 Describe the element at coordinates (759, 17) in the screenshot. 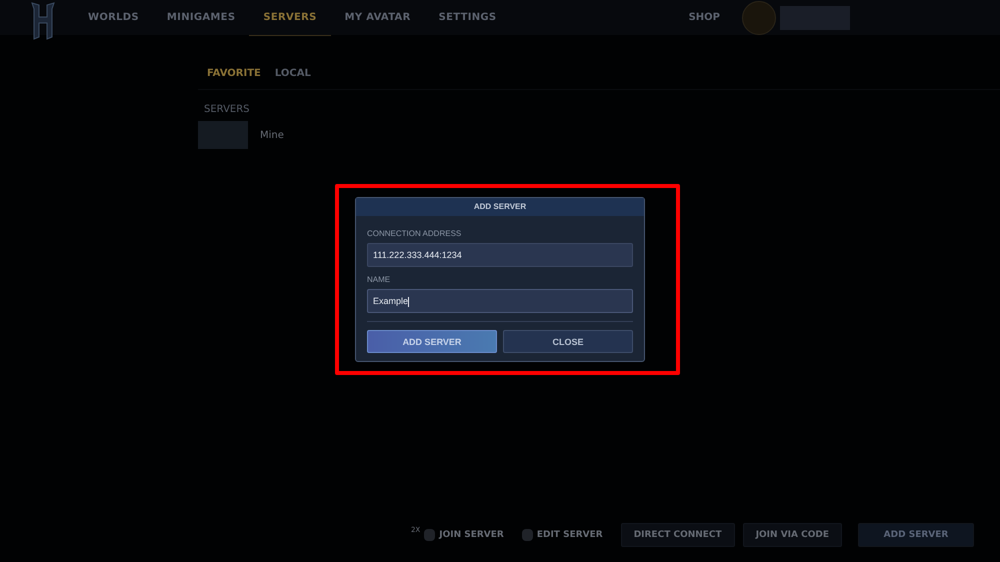

I see `avatar-icon` at that location.